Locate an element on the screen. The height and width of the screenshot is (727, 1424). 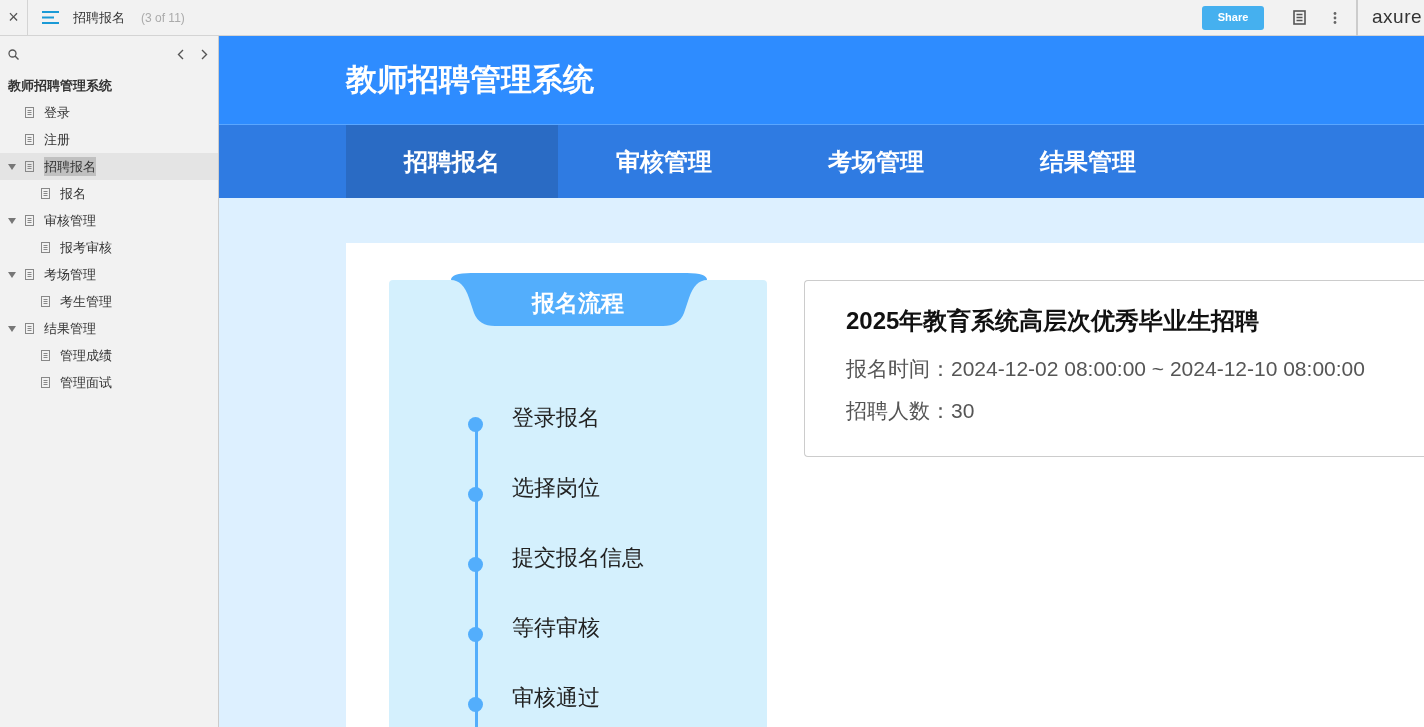
page-count: (3 of 11) is located at coordinates (163, 18).